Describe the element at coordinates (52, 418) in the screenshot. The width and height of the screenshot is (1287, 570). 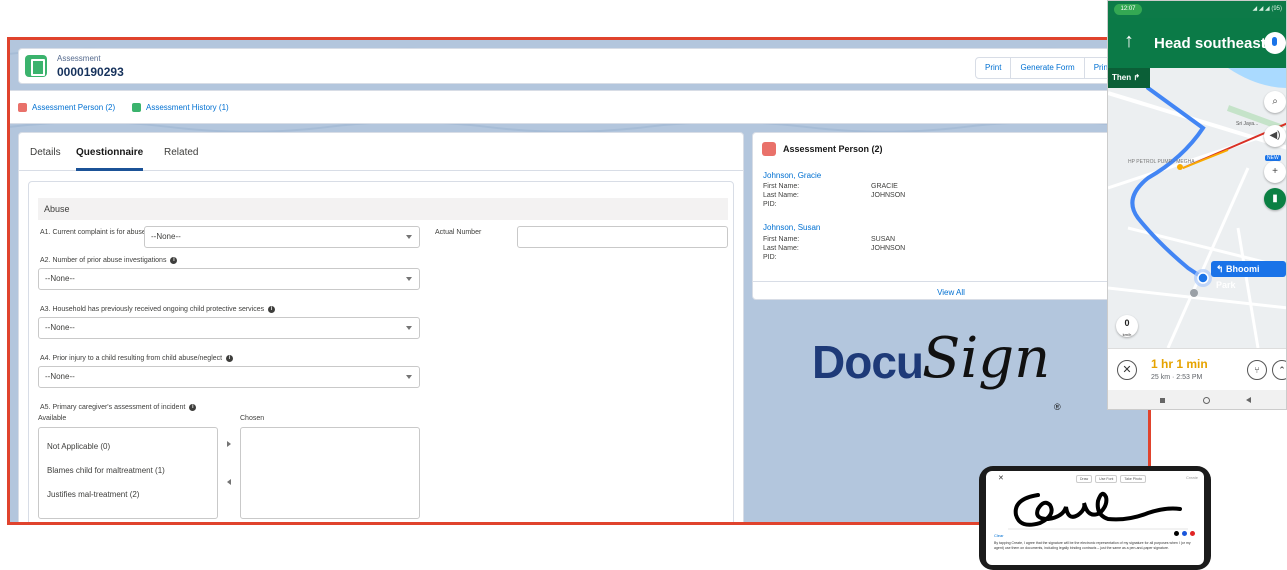
I see `available-label: Available` at that location.